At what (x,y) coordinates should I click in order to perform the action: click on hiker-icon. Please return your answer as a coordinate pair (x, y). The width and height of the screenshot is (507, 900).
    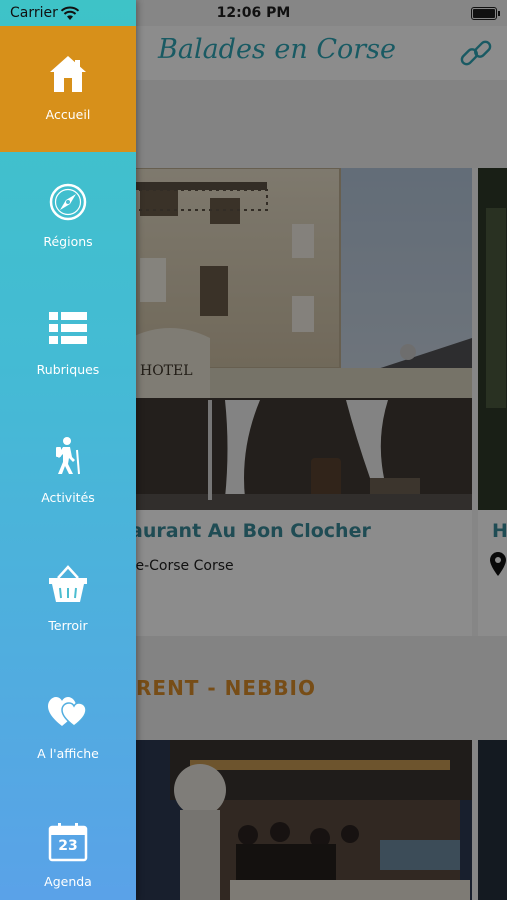
    Looking at the image, I should click on (68, 456).